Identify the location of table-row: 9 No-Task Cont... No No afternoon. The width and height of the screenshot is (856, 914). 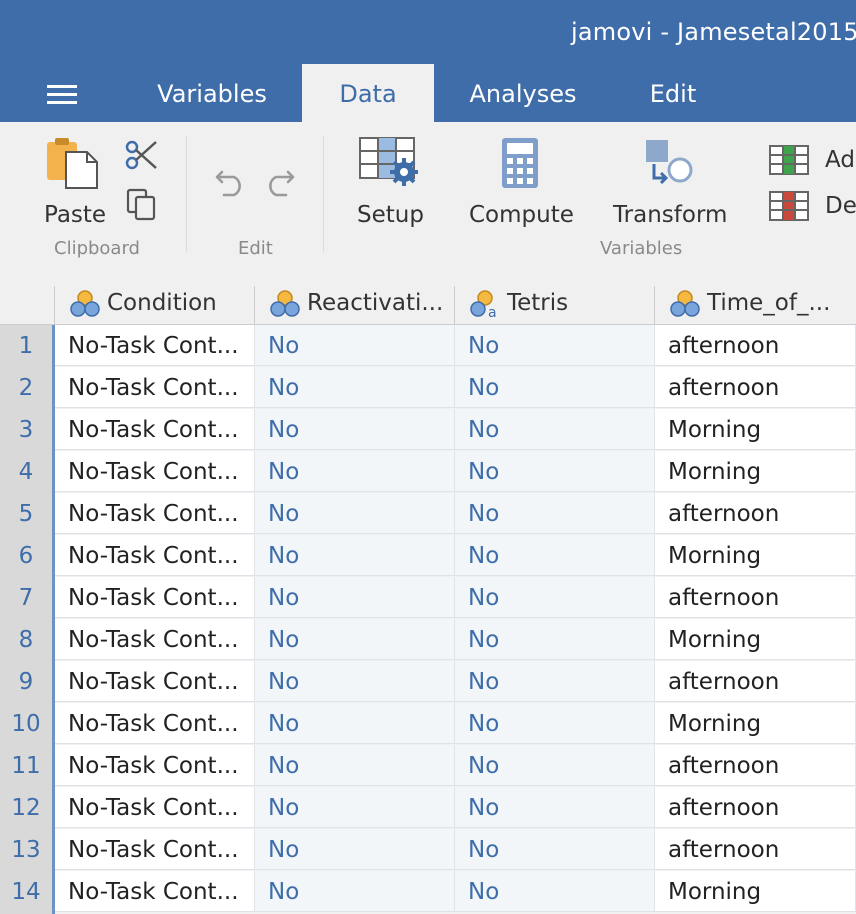
(428, 682).